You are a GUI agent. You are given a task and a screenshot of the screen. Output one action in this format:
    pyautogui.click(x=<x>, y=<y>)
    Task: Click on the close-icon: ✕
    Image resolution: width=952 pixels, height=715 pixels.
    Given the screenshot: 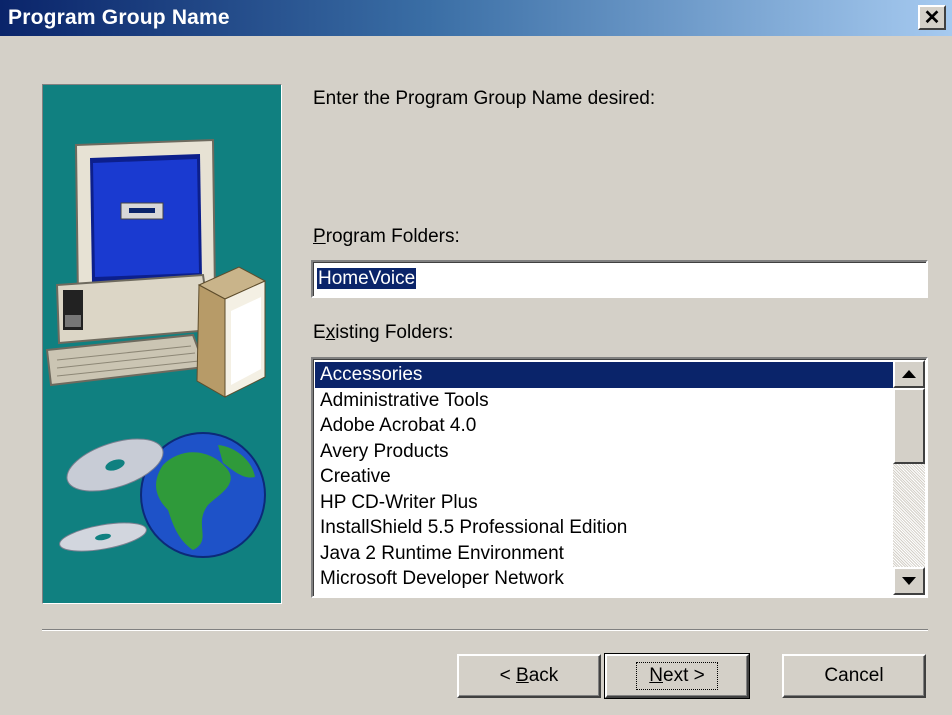 What is the action you would take?
    pyautogui.click(x=932, y=17)
    